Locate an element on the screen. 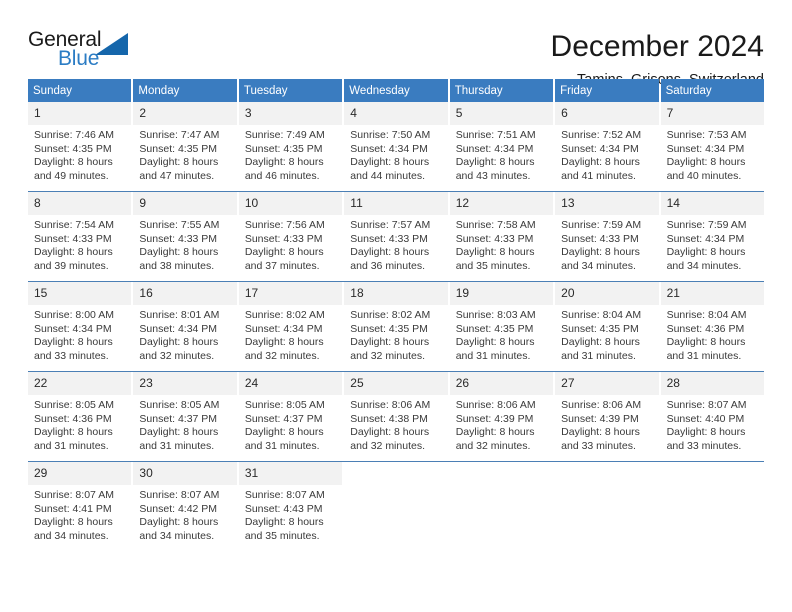 This screenshot has width=792, height=612. sunrise-text: Sunrise: 7:52 AM is located at coordinates (601, 135).